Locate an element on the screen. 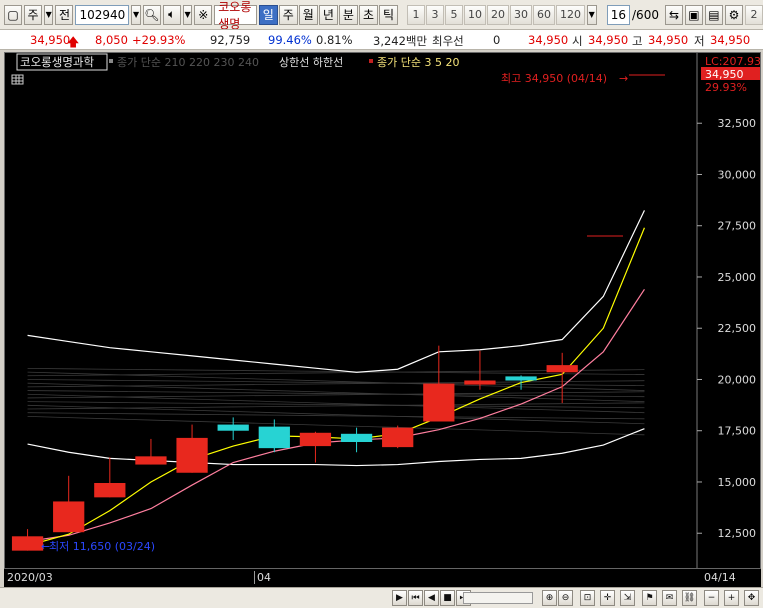 This screenshot has width=763, height=608. change-percent: +29.93% is located at coordinates (159, 40).